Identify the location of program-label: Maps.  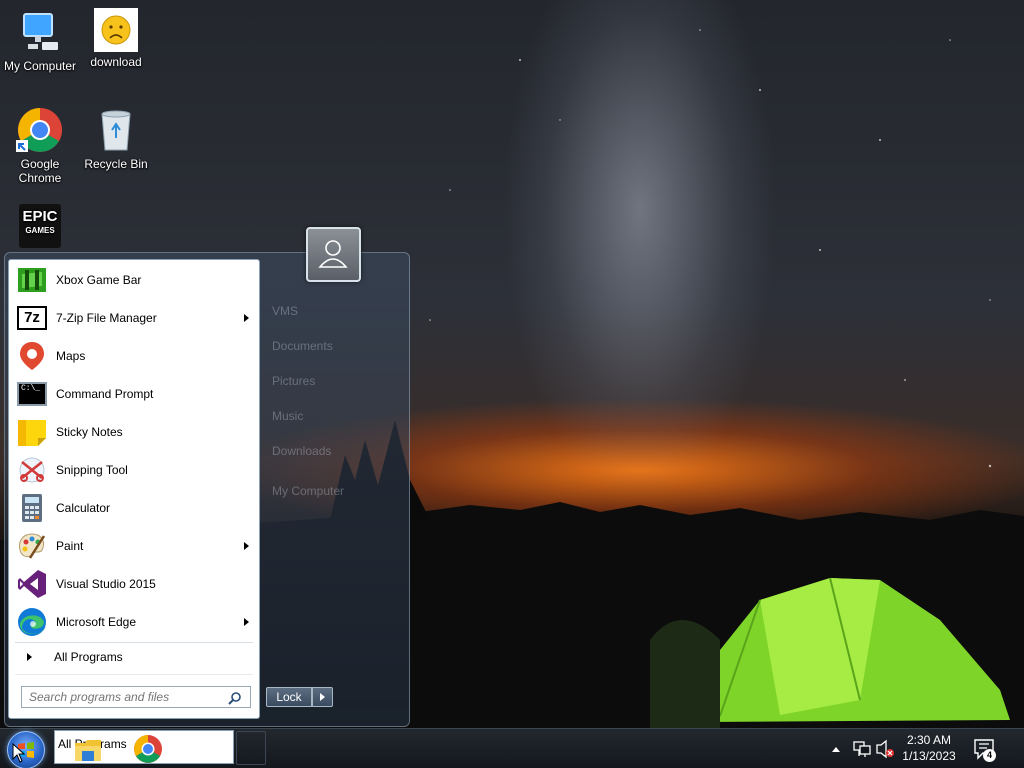
(71, 356).